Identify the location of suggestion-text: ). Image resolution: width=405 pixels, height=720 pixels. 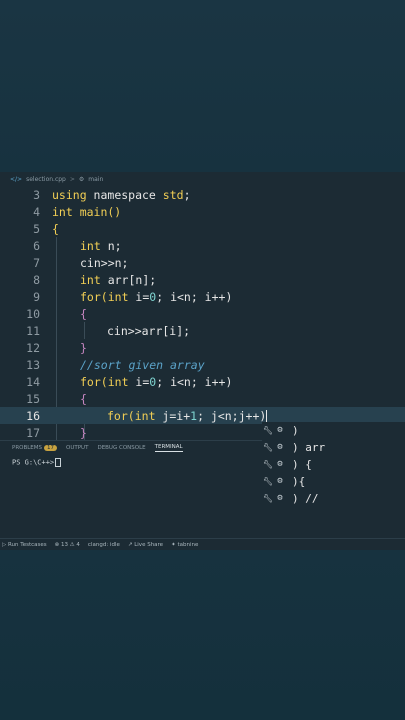
(295, 430).